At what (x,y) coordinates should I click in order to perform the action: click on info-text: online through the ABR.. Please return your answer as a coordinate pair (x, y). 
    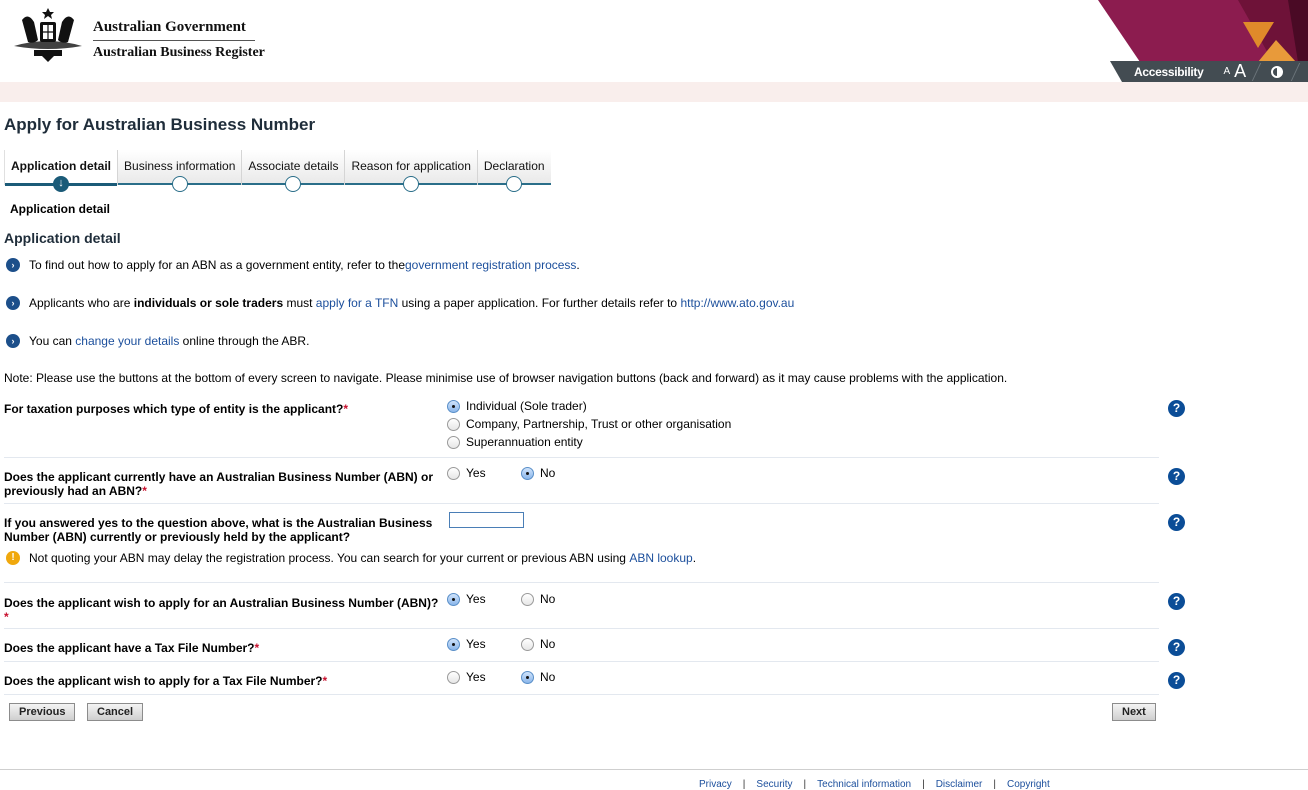
    Looking at the image, I should click on (244, 341).